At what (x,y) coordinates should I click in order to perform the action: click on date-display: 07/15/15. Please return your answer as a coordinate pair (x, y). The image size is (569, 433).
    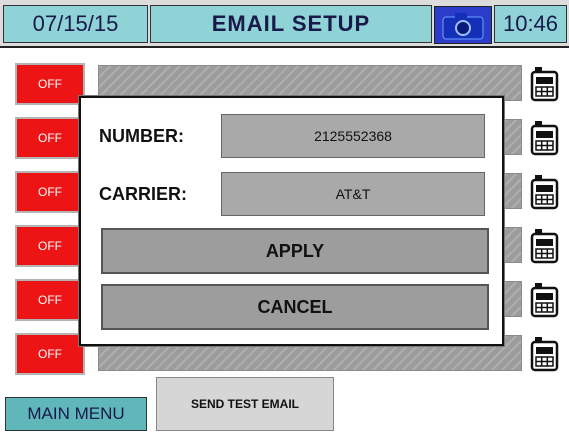
    Looking at the image, I should click on (75, 24).